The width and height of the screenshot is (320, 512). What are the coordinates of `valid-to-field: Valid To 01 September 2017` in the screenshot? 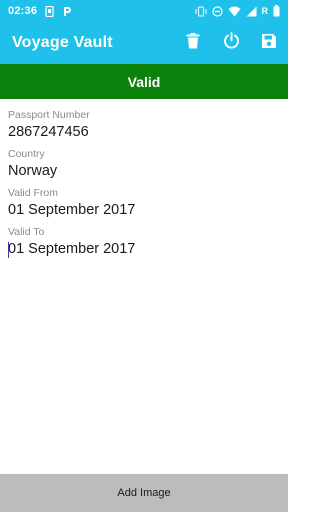 It's located at (144, 242).